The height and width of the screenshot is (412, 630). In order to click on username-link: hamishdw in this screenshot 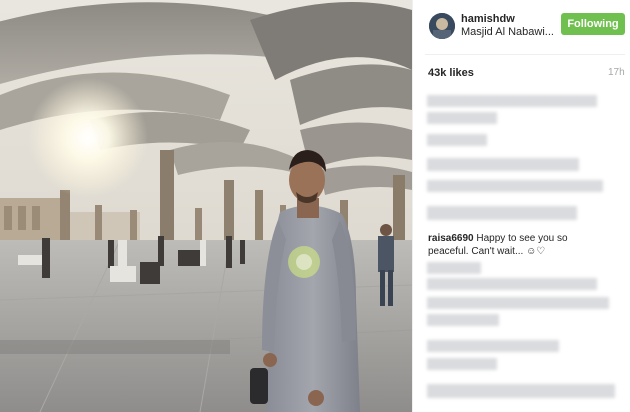, I will do `click(488, 19)`.